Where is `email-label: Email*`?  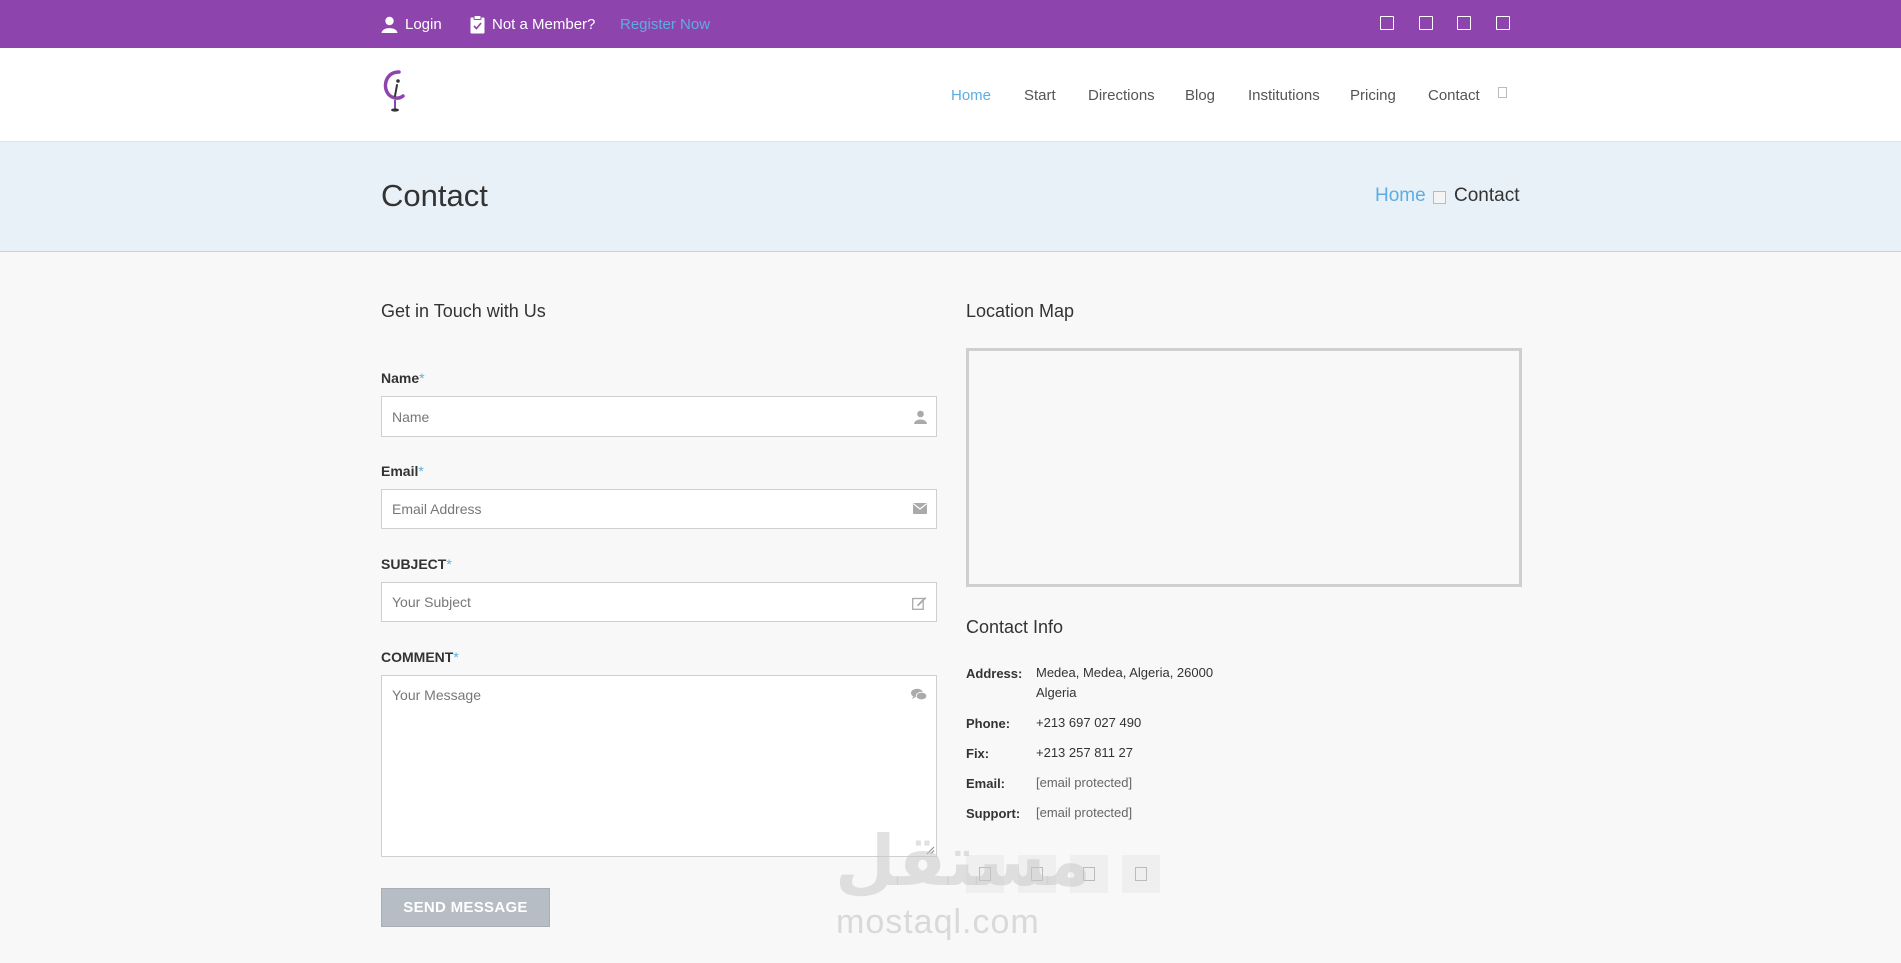
email-label: Email* is located at coordinates (402, 471).